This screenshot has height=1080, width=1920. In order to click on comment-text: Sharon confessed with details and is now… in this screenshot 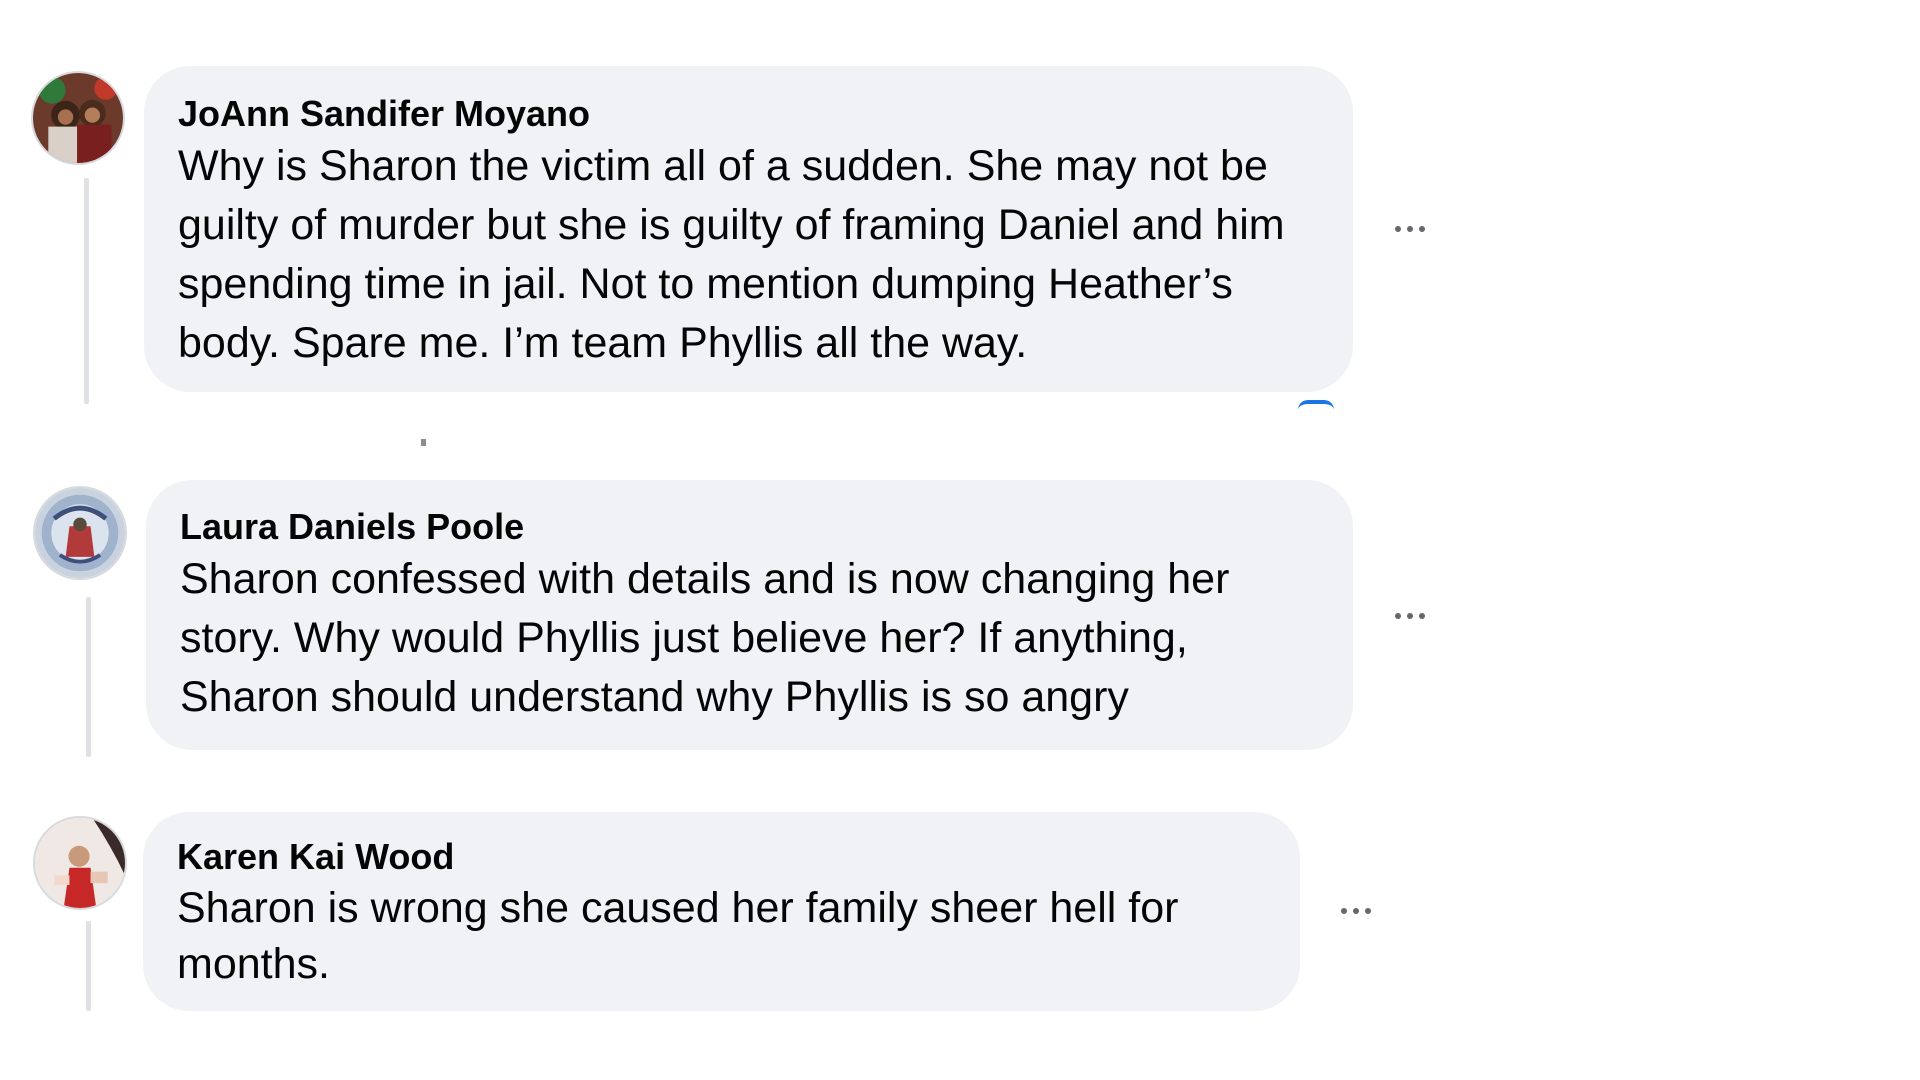, I will do `click(705, 638)`.